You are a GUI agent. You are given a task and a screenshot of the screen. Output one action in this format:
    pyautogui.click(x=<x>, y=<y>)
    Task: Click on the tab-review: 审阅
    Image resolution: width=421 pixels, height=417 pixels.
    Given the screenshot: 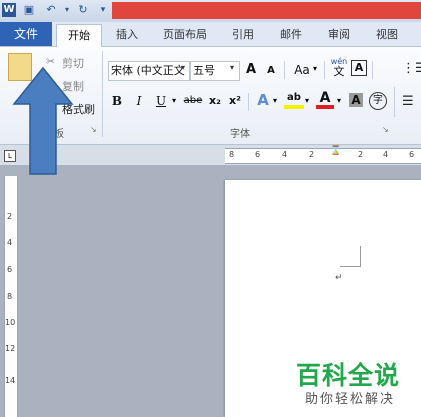 What is the action you would take?
    pyautogui.click(x=339, y=35)
    